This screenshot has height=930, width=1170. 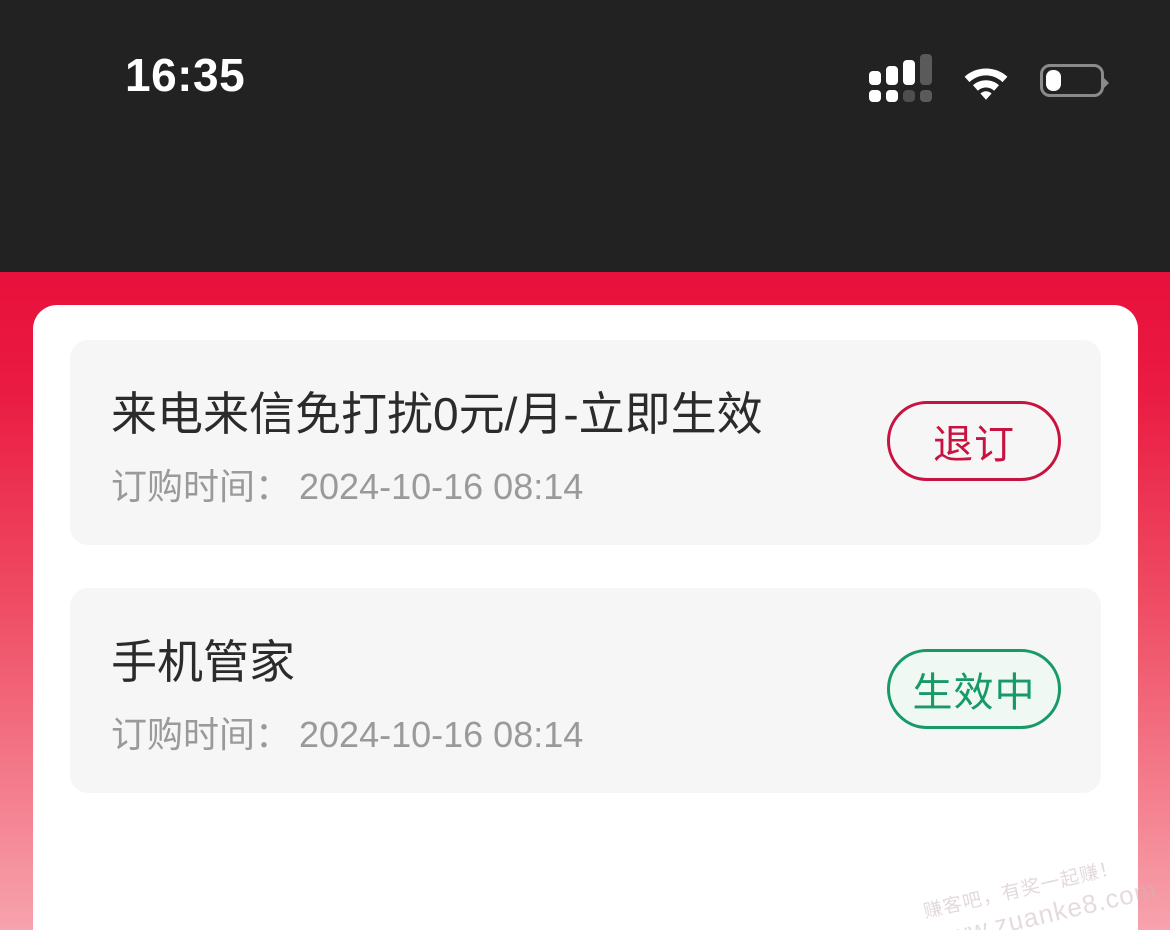 What do you see at coordinates (203, 662) in the screenshot?
I see `record-title: 手机管家` at bounding box center [203, 662].